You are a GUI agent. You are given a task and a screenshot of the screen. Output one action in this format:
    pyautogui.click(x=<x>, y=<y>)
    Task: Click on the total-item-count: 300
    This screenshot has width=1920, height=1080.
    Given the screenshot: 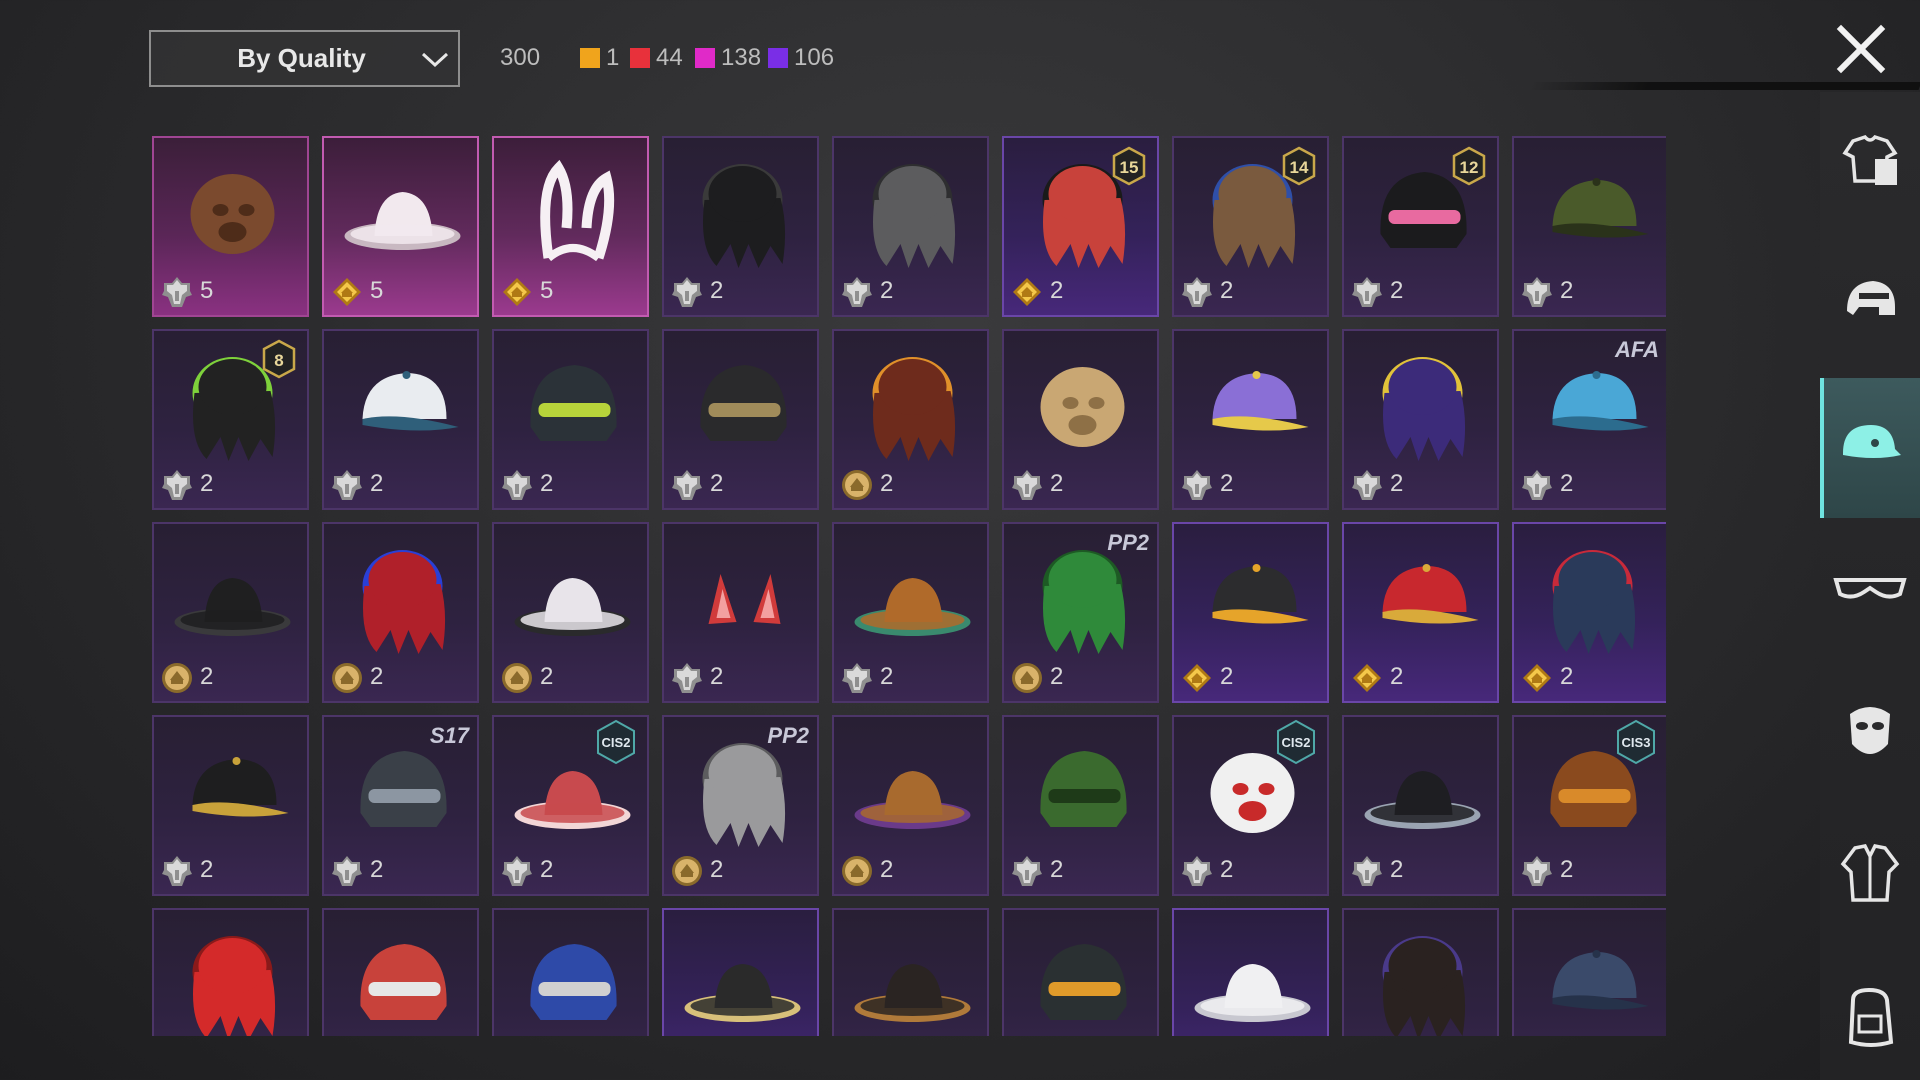 What is the action you would take?
    pyautogui.click(x=520, y=57)
    